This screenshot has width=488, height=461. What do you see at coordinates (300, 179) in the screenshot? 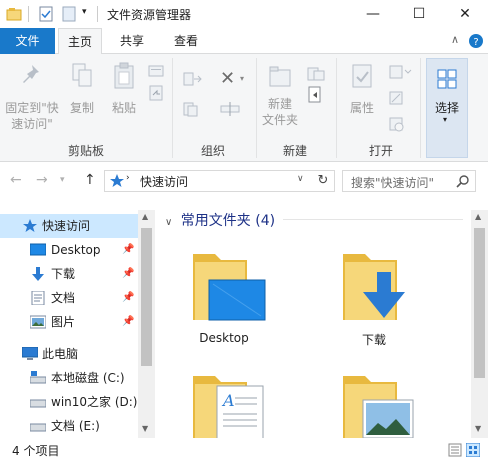
I see `address-dropdown-icon: ∨` at bounding box center [300, 179].